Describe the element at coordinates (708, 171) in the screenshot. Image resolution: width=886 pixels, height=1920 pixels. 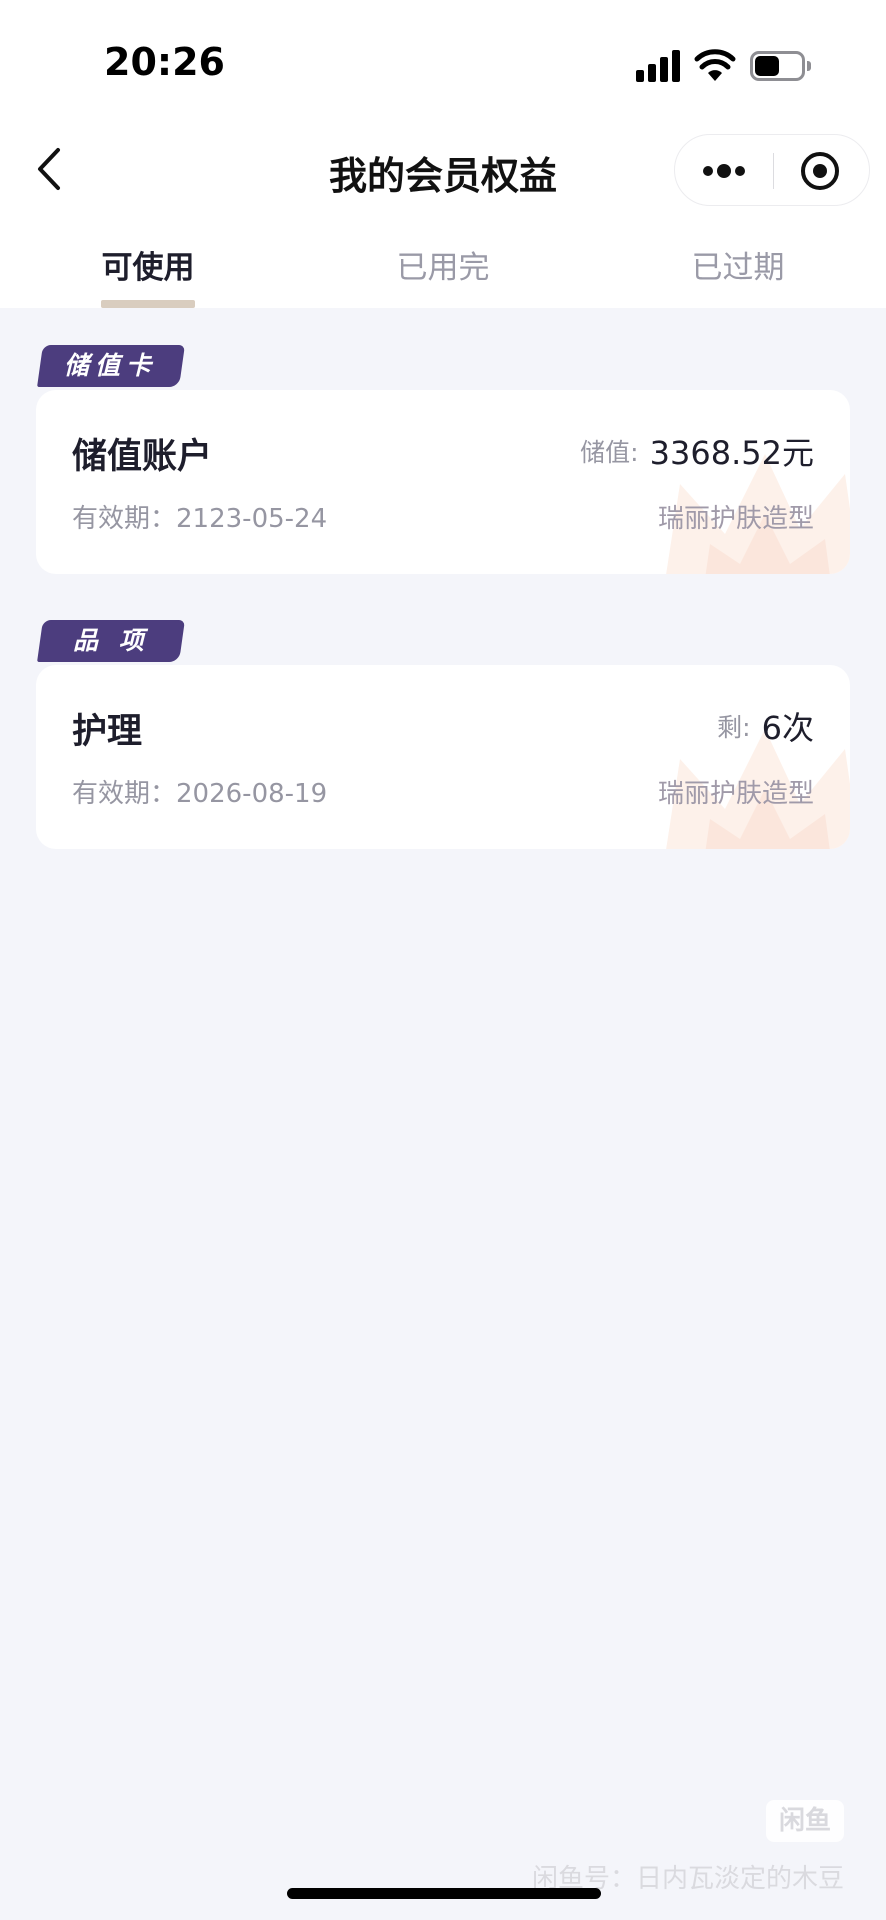
I see `more-dots-icon` at that location.